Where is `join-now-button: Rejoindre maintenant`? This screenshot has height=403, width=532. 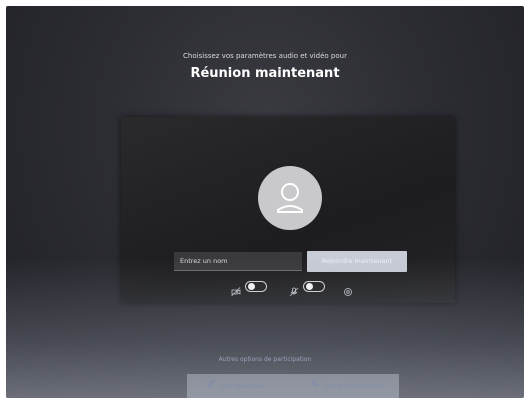 join-now-button: Rejoindre maintenant is located at coordinates (357, 261).